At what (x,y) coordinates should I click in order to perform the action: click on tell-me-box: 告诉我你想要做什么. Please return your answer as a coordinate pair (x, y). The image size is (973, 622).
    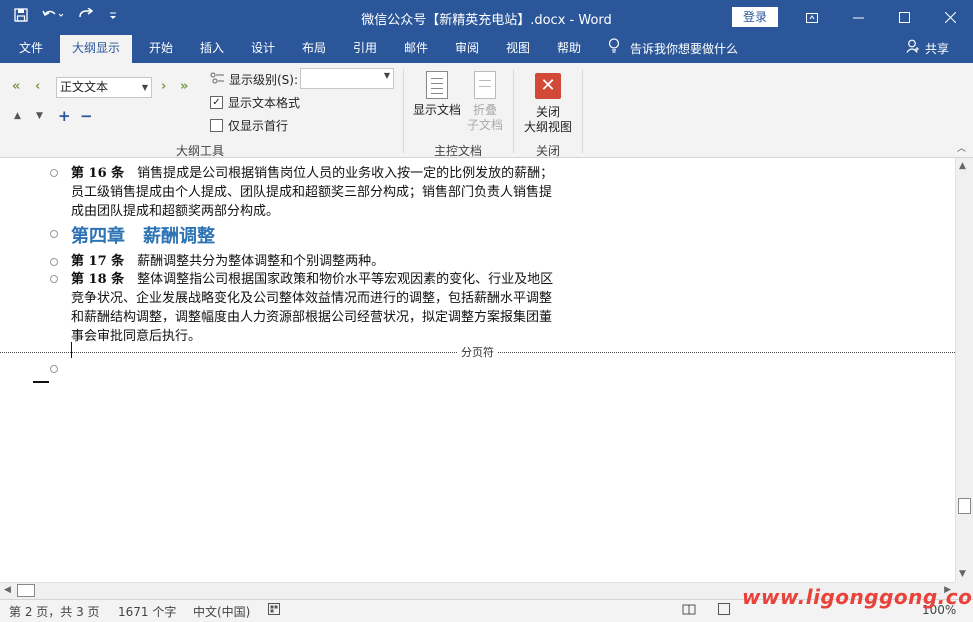
    Looking at the image, I should click on (673, 49).